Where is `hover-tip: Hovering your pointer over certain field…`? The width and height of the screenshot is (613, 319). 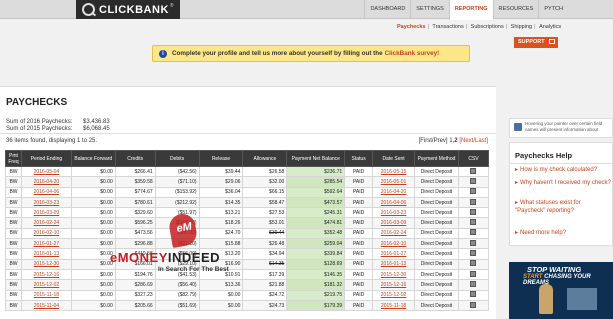
hover-tip: Hovering your pointer over certain field… is located at coordinates (561, 128).